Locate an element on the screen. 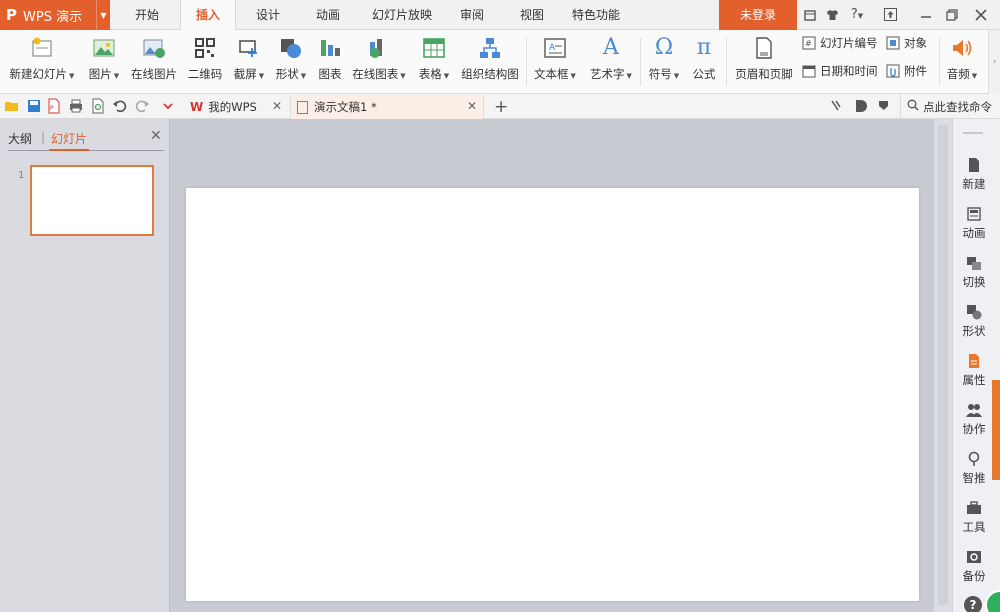 This screenshot has height=612, width=1000. online-chart-label: 在线图表 is located at coordinates (375, 74).